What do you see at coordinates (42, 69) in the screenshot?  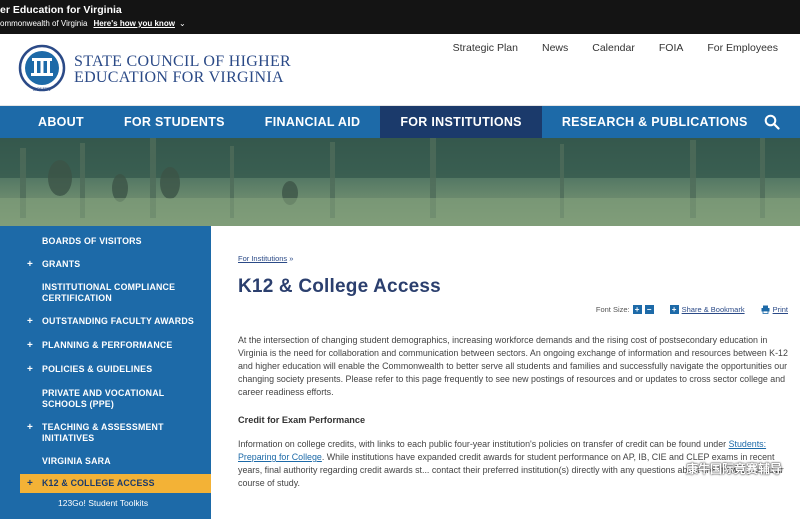 I see `schev-seal-logo: SCHEV` at bounding box center [42, 69].